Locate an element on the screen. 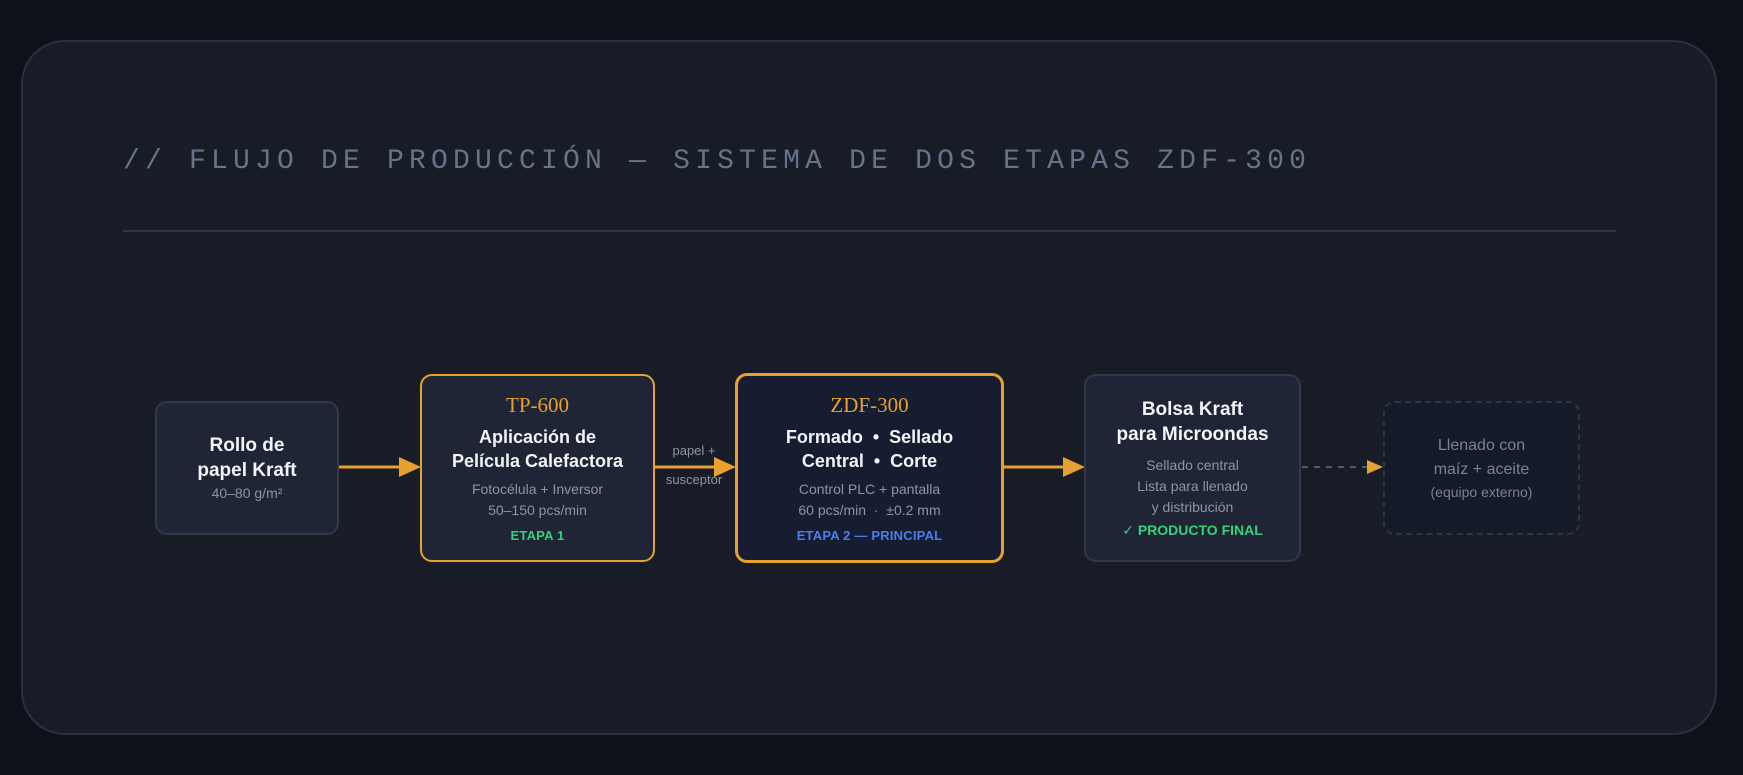 This screenshot has width=1743, height=775. tp600-stage-badge: ETAPA 1 is located at coordinates (537, 535).